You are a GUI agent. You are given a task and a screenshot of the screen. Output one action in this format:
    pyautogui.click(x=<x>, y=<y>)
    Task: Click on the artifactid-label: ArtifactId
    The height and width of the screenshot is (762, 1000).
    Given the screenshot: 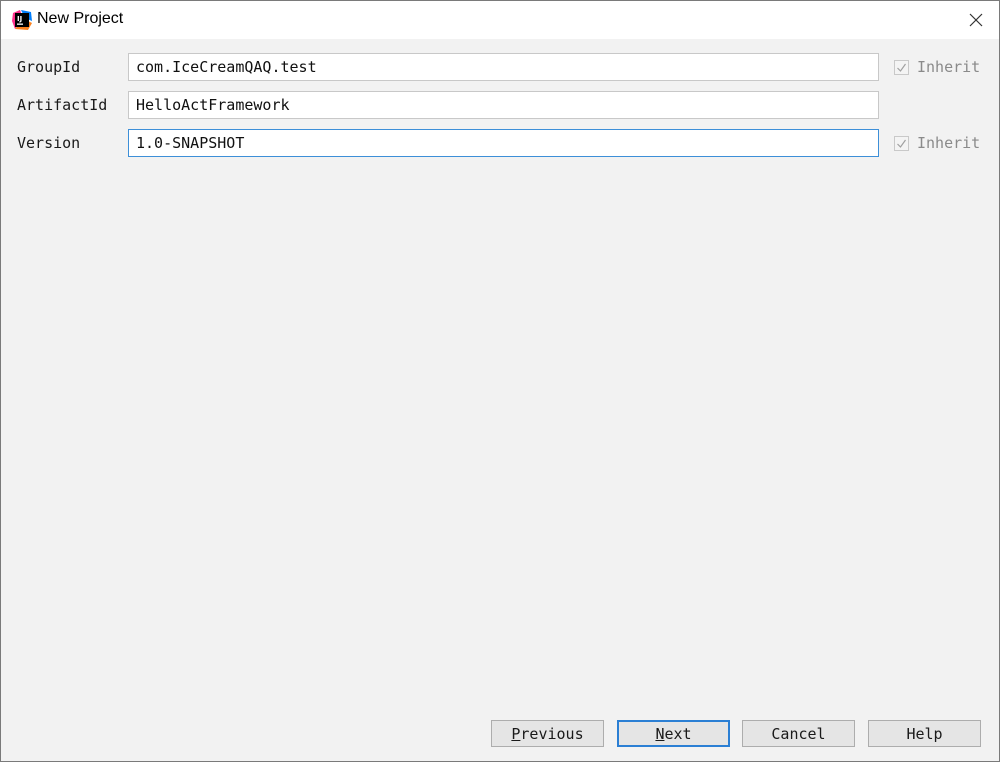 What is the action you would take?
    pyautogui.click(x=62, y=105)
    